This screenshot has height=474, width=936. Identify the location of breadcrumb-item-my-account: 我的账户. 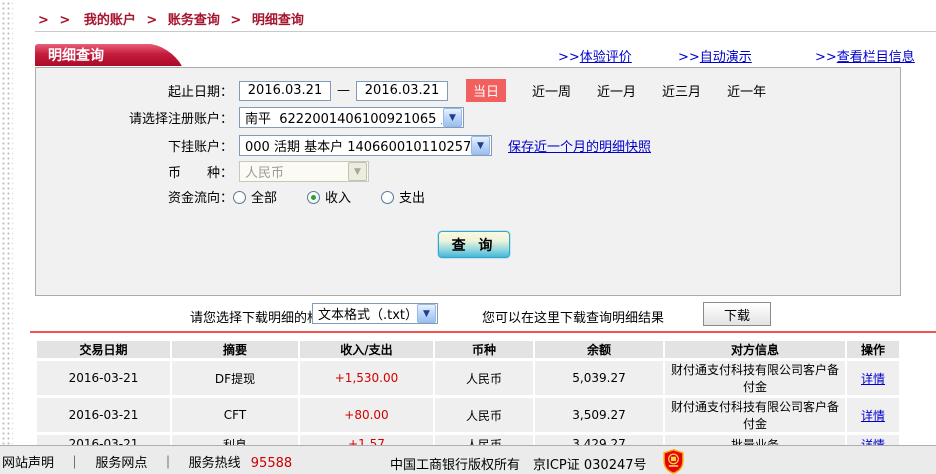
(110, 20).